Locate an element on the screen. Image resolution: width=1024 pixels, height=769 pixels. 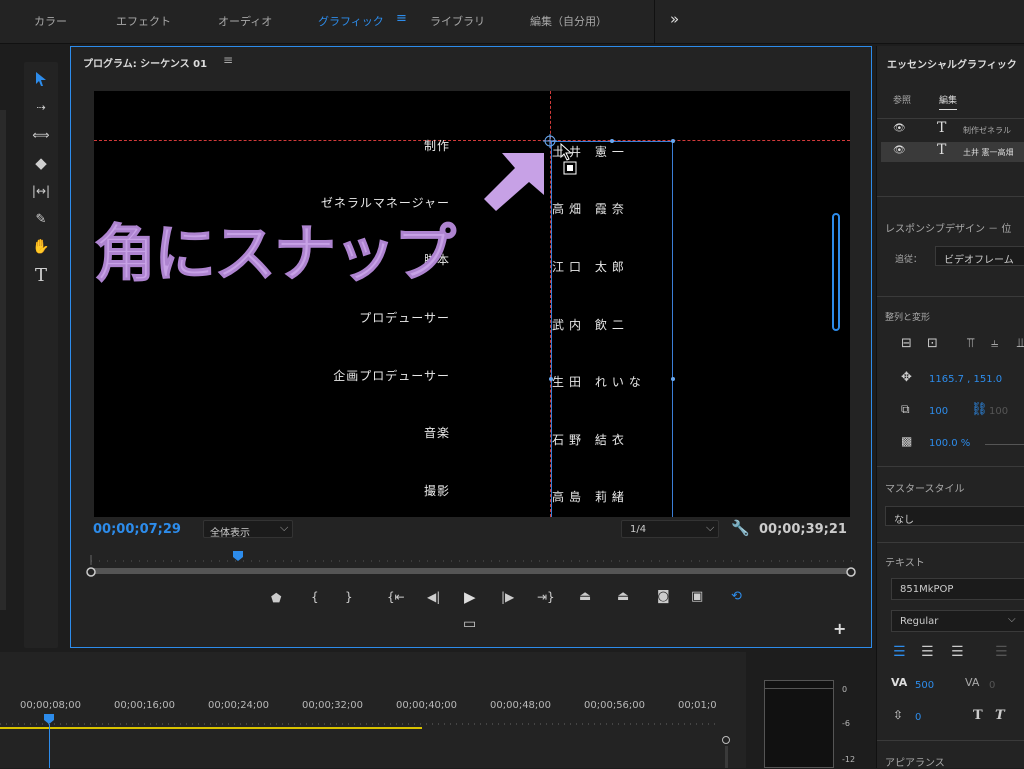
tab-effects: エフェクト is located at coordinates (143, 21).